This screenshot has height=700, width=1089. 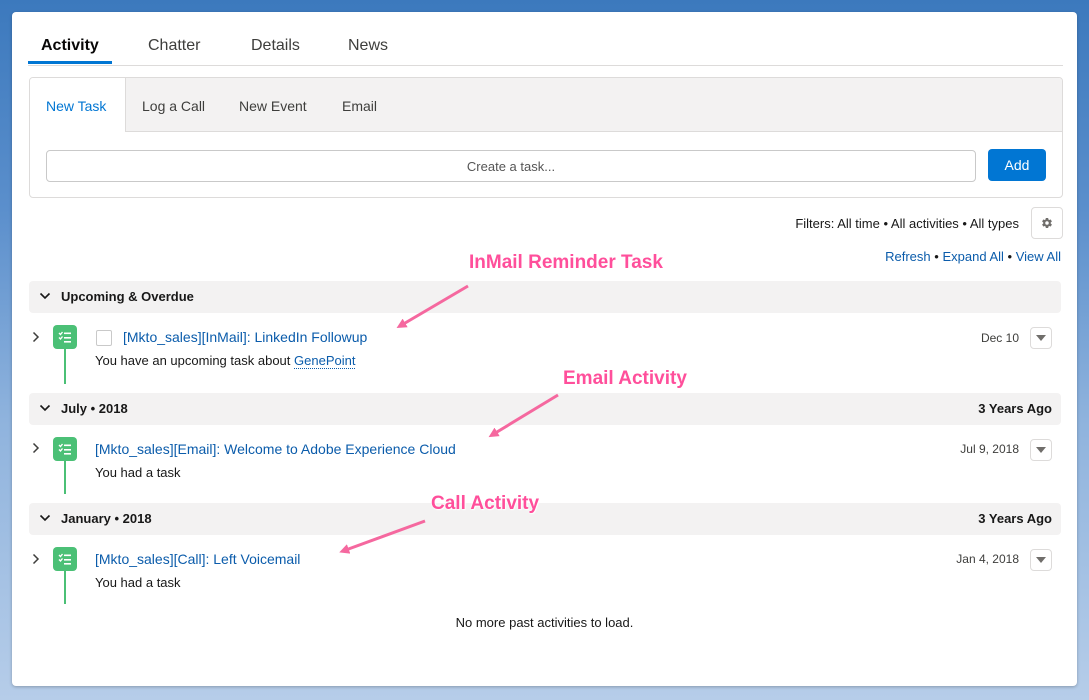 What do you see at coordinates (625, 378) in the screenshot?
I see `annotation-email-activity: Email Activity` at bounding box center [625, 378].